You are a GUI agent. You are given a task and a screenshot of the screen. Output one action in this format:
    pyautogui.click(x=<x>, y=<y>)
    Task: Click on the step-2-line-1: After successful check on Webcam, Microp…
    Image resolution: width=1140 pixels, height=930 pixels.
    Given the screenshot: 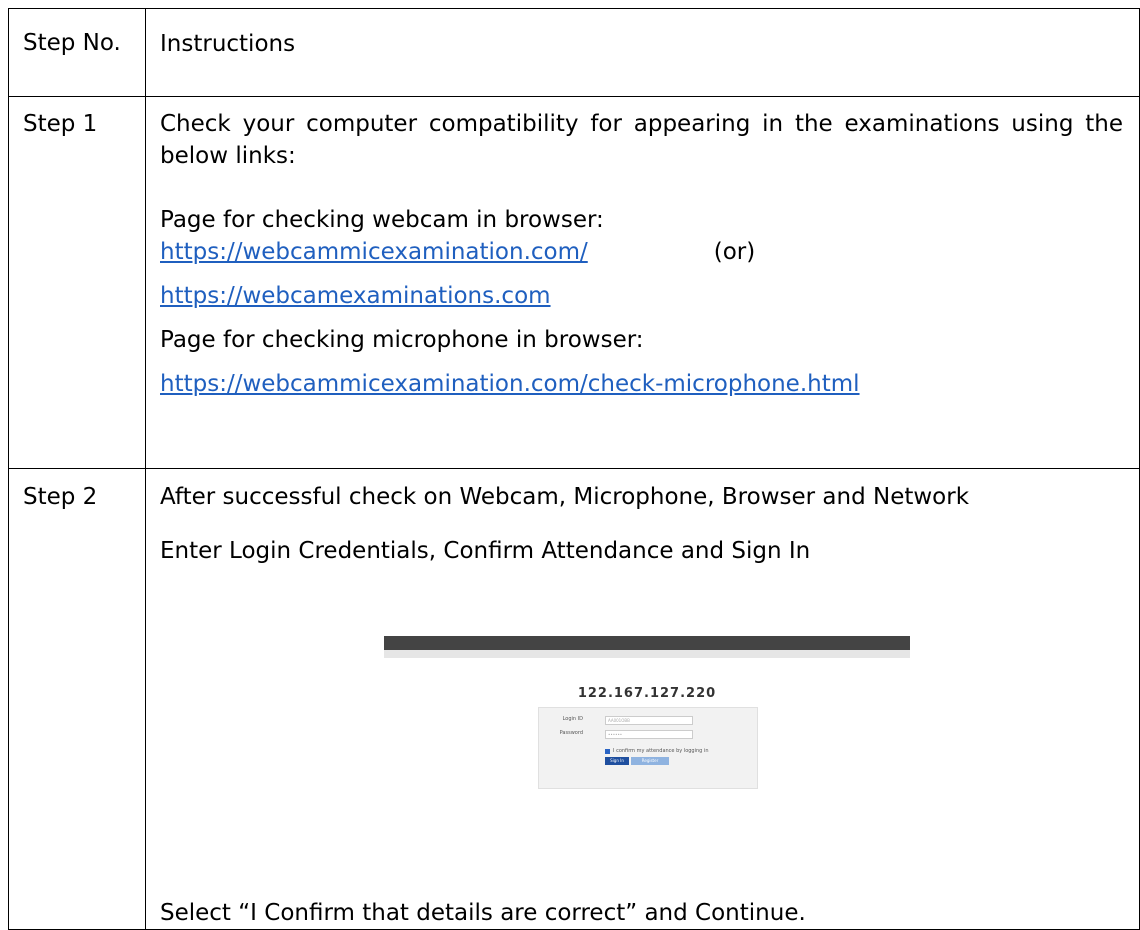 What is the action you would take?
    pyautogui.click(x=565, y=497)
    